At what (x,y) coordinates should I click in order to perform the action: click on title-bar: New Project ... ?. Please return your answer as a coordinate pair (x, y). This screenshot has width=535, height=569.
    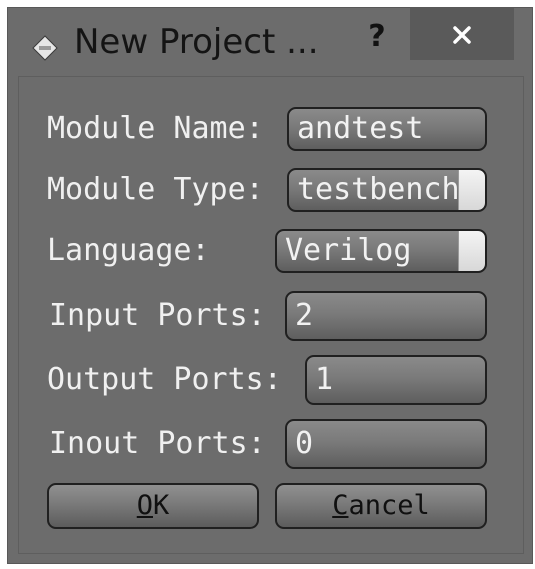
    Looking at the image, I should click on (270, 42).